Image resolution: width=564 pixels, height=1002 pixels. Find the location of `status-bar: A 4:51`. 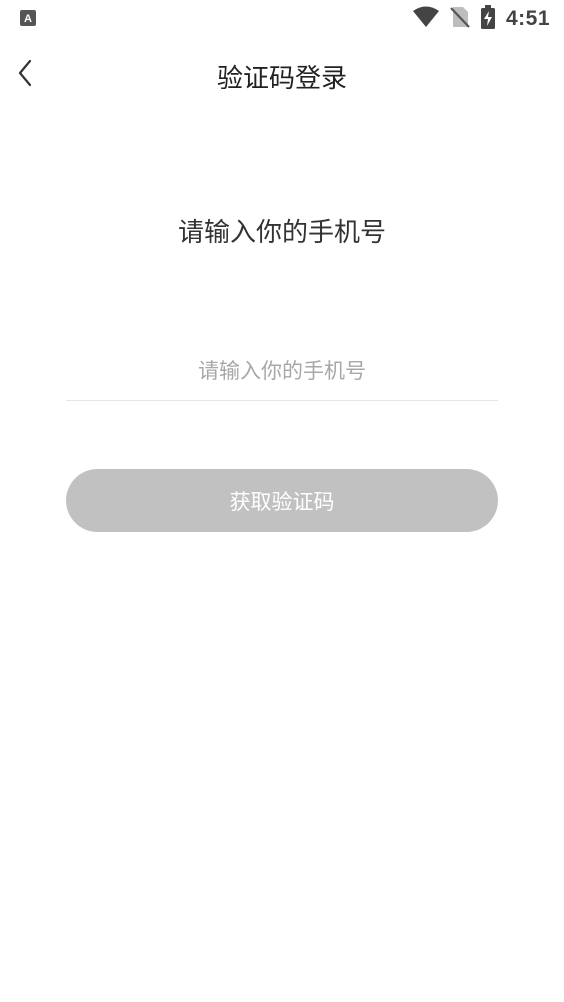

status-bar: A 4:51 is located at coordinates (282, 19).